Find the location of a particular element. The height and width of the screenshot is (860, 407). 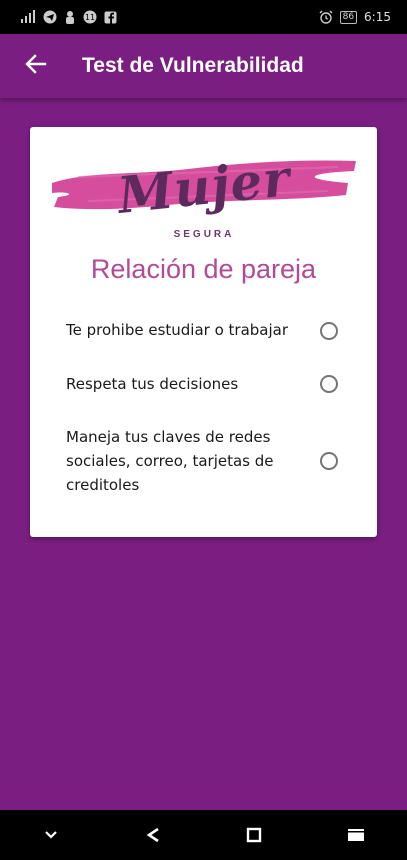

status-bar: 11 86 6:15 is located at coordinates (203, 17).